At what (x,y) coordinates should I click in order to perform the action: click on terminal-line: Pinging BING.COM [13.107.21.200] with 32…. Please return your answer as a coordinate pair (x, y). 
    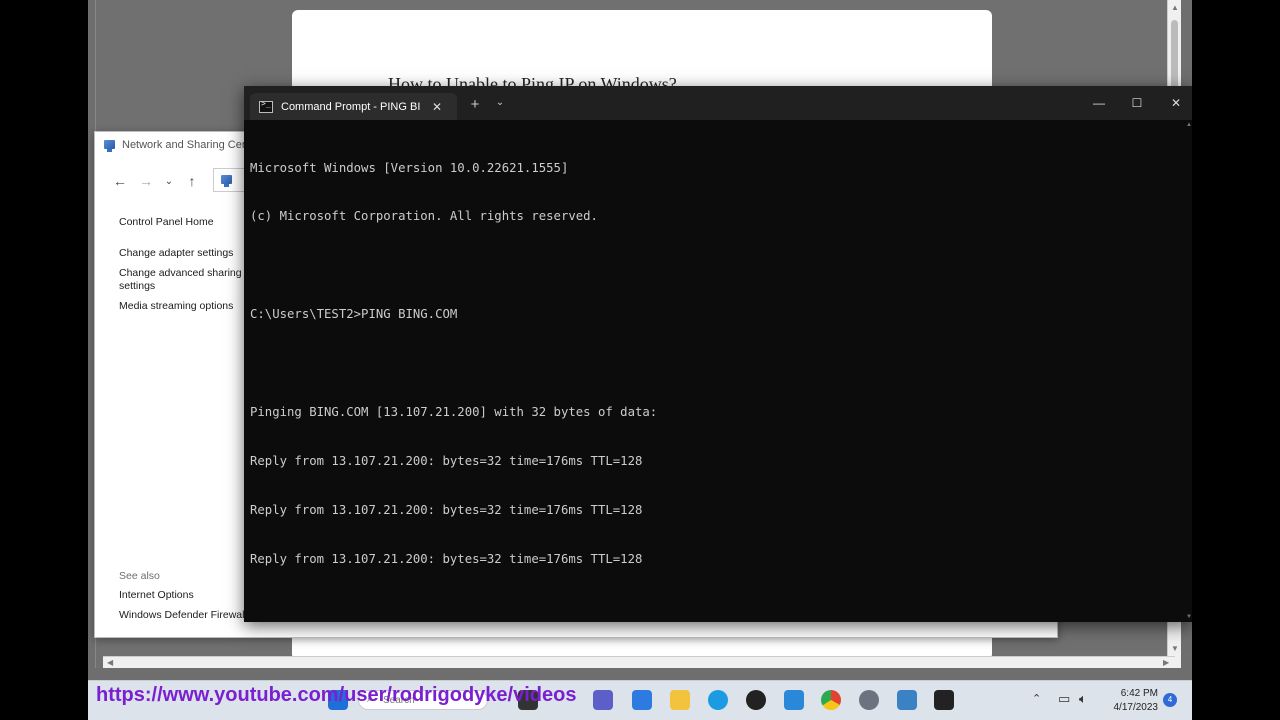
    Looking at the image, I should click on (454, 412).